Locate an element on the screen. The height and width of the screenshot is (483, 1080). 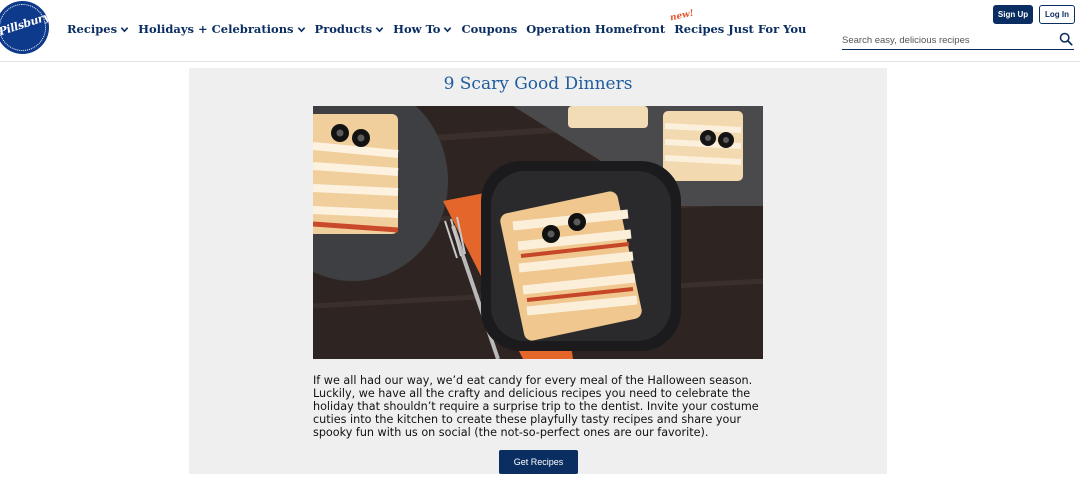
search-bar is located at coordinates (958, 40).